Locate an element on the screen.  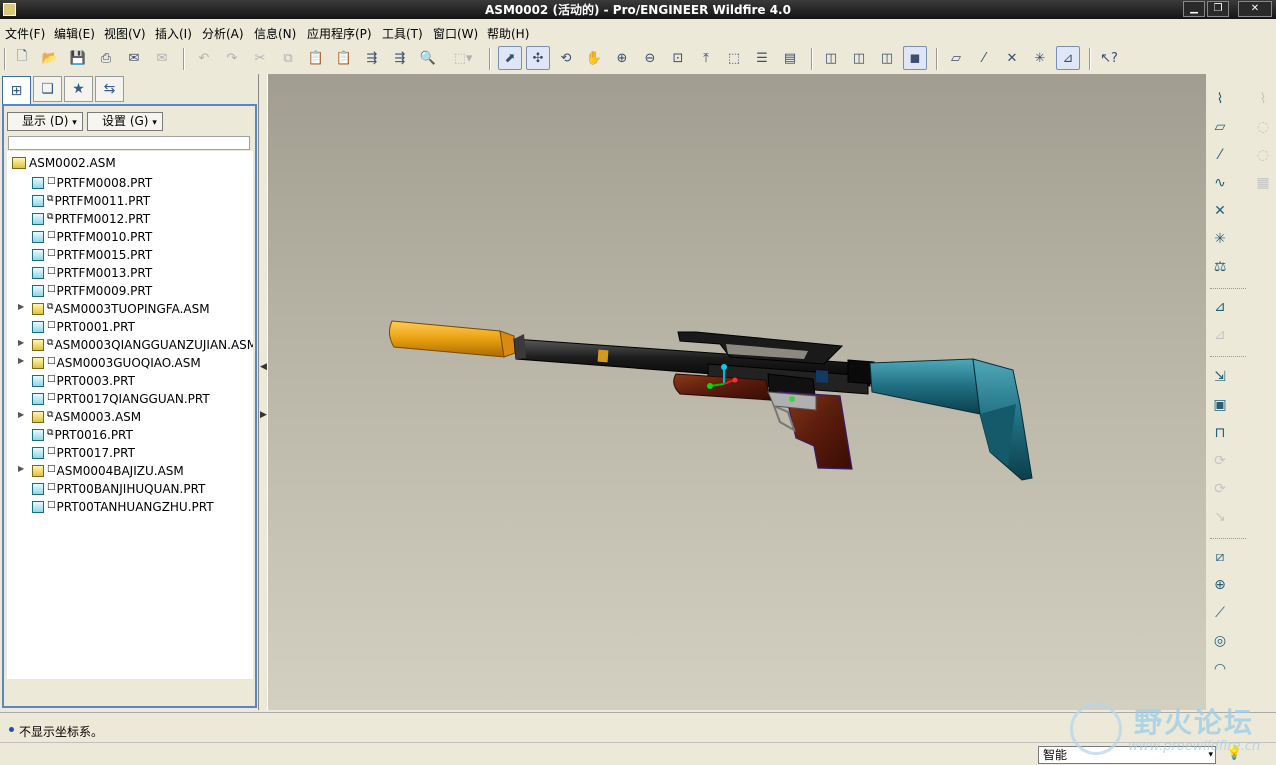
tree-item: □PRTFM0009.PRT is located at coordinates (92, 289).